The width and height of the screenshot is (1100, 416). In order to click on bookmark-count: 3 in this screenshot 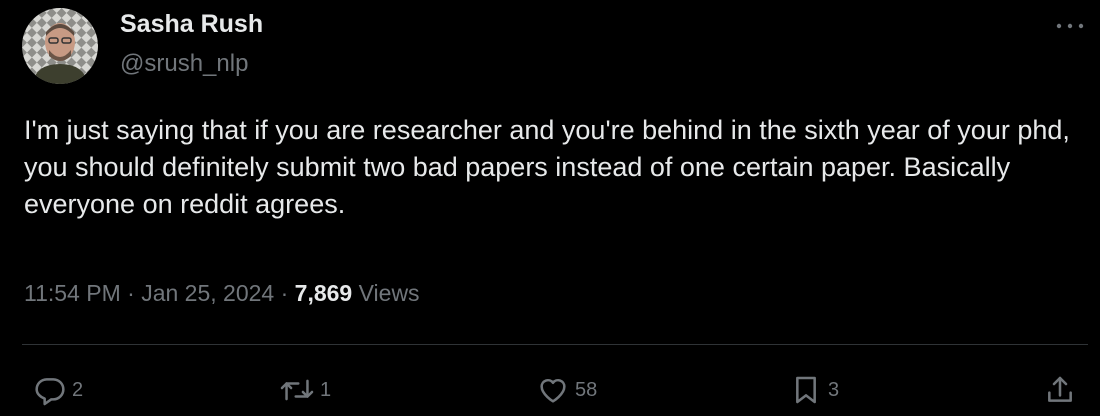, I will do `click(834, 389)`.